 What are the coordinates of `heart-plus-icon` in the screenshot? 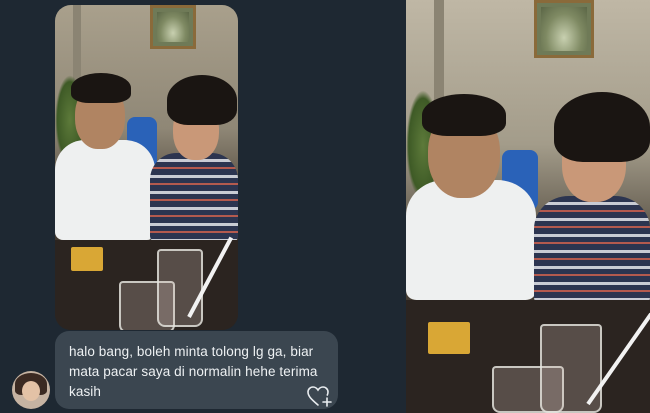 It's located at (320, 397).